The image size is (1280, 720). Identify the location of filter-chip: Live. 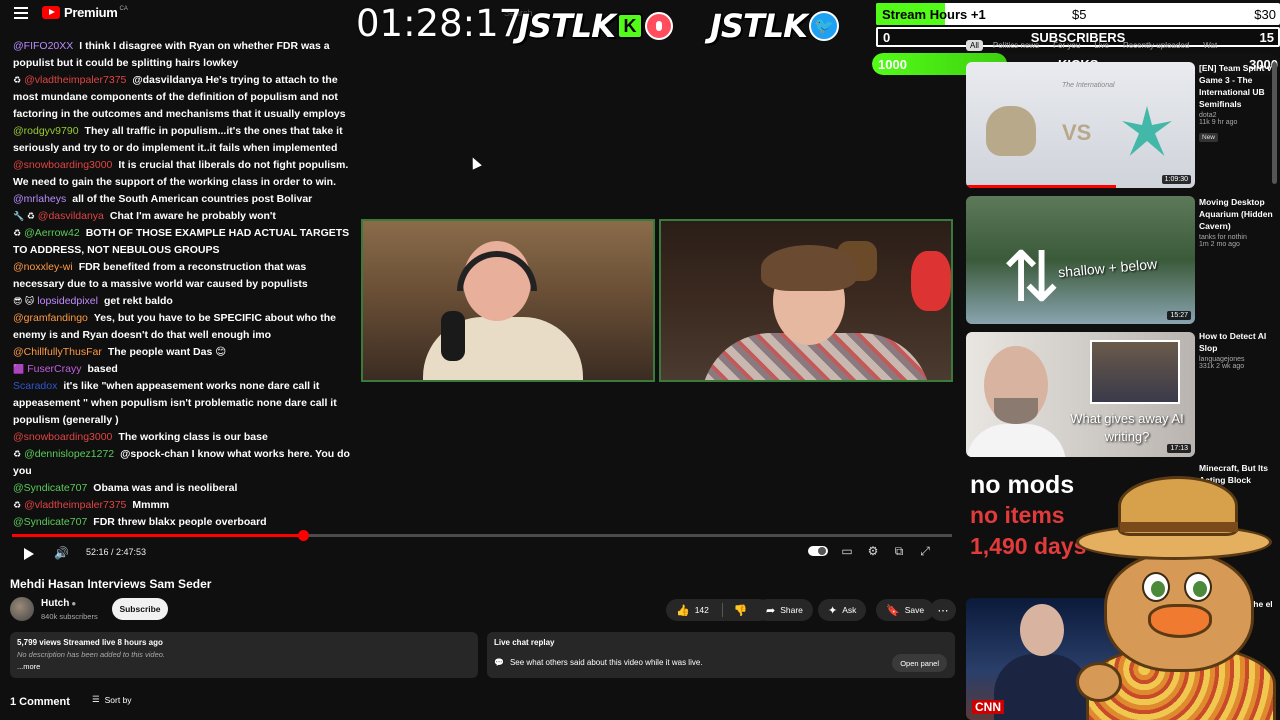
(1101, 45).